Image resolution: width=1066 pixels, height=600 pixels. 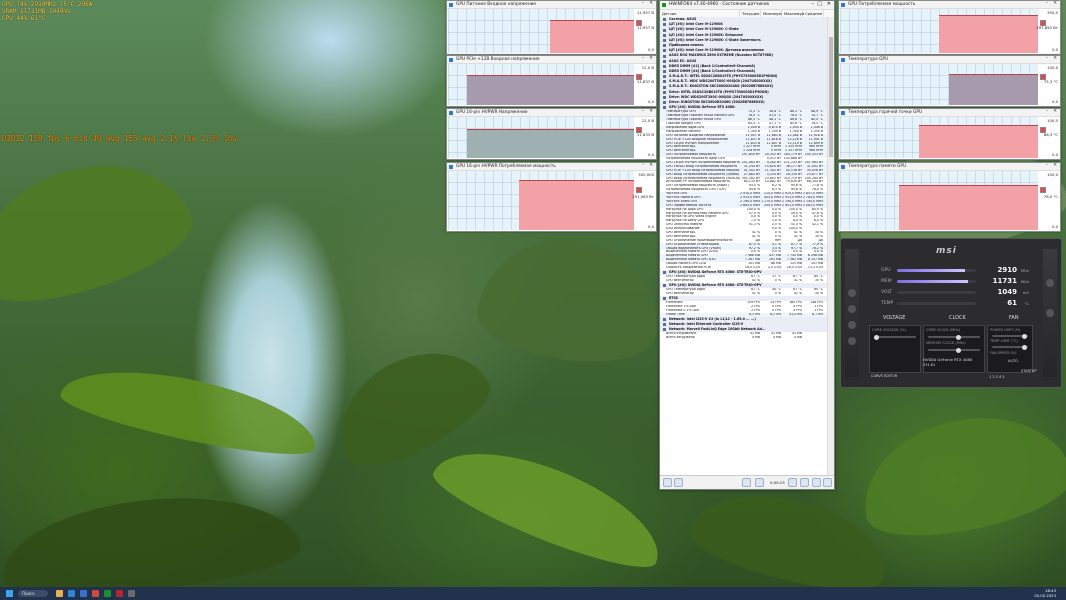 What do you see at coordinates (667, 482) in the screenshot?
I see `nav-left-icon` at bounding box center [667, 482].